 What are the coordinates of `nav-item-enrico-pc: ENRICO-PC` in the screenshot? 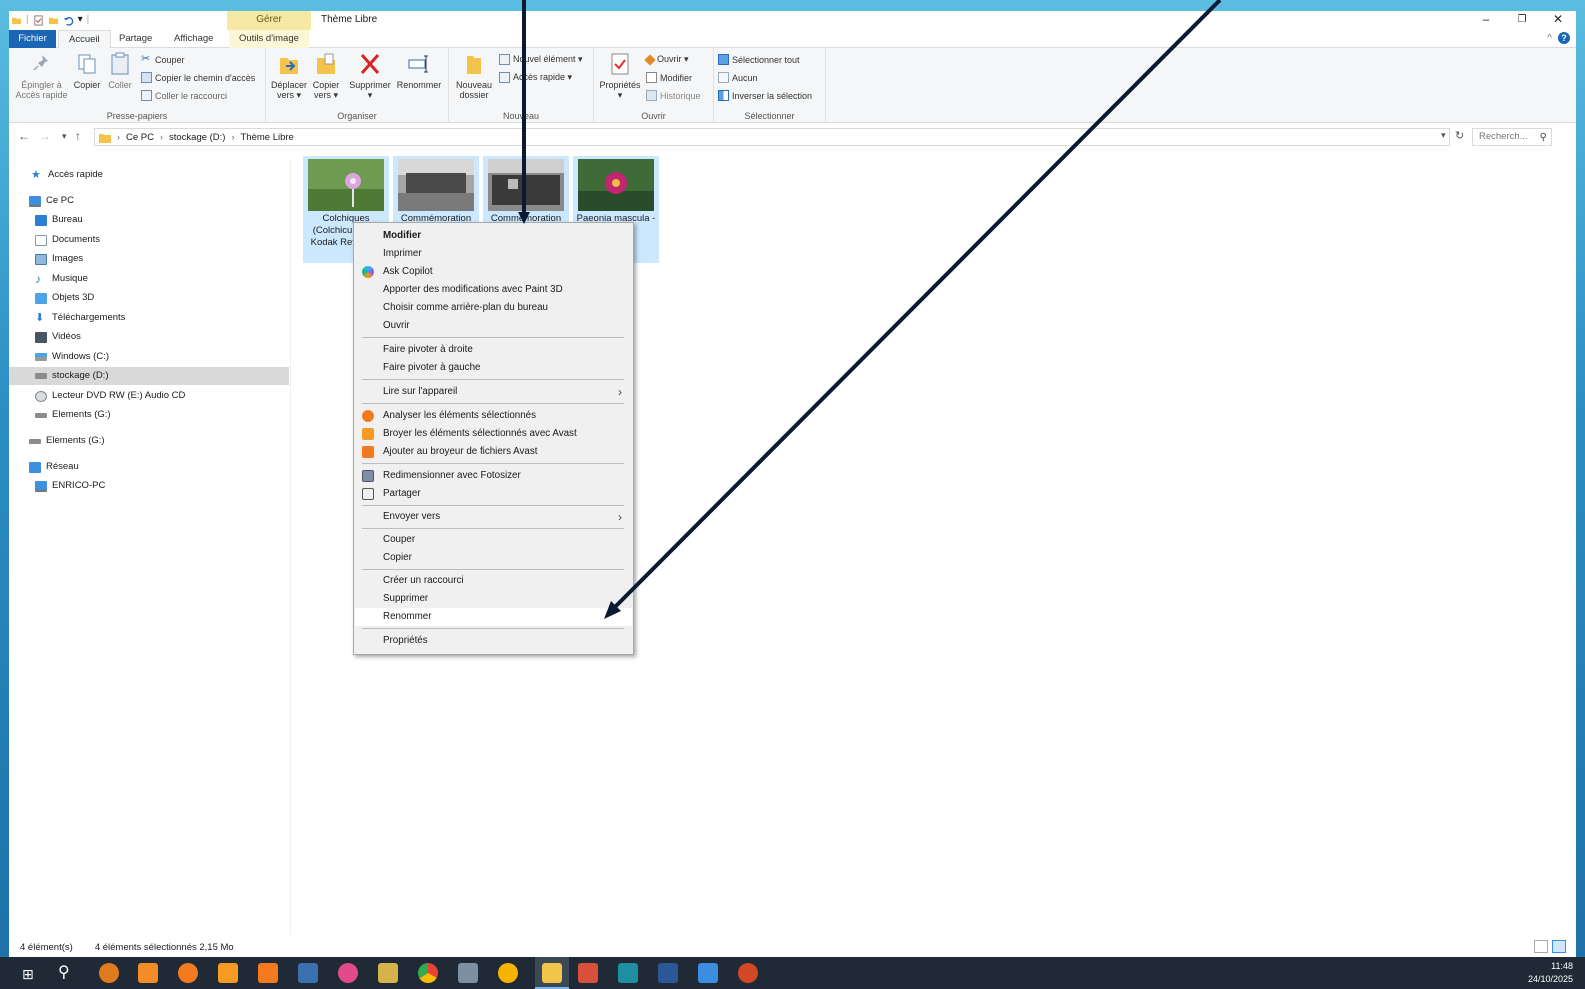 It's located at (70, 486).